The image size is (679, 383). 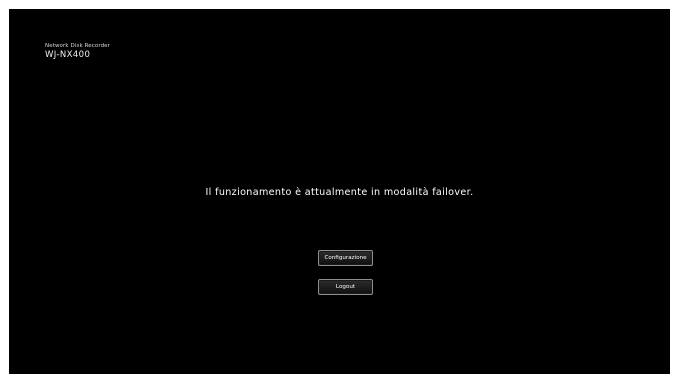 I want to click on logout-button: Logout, so click(x=345, y=287).